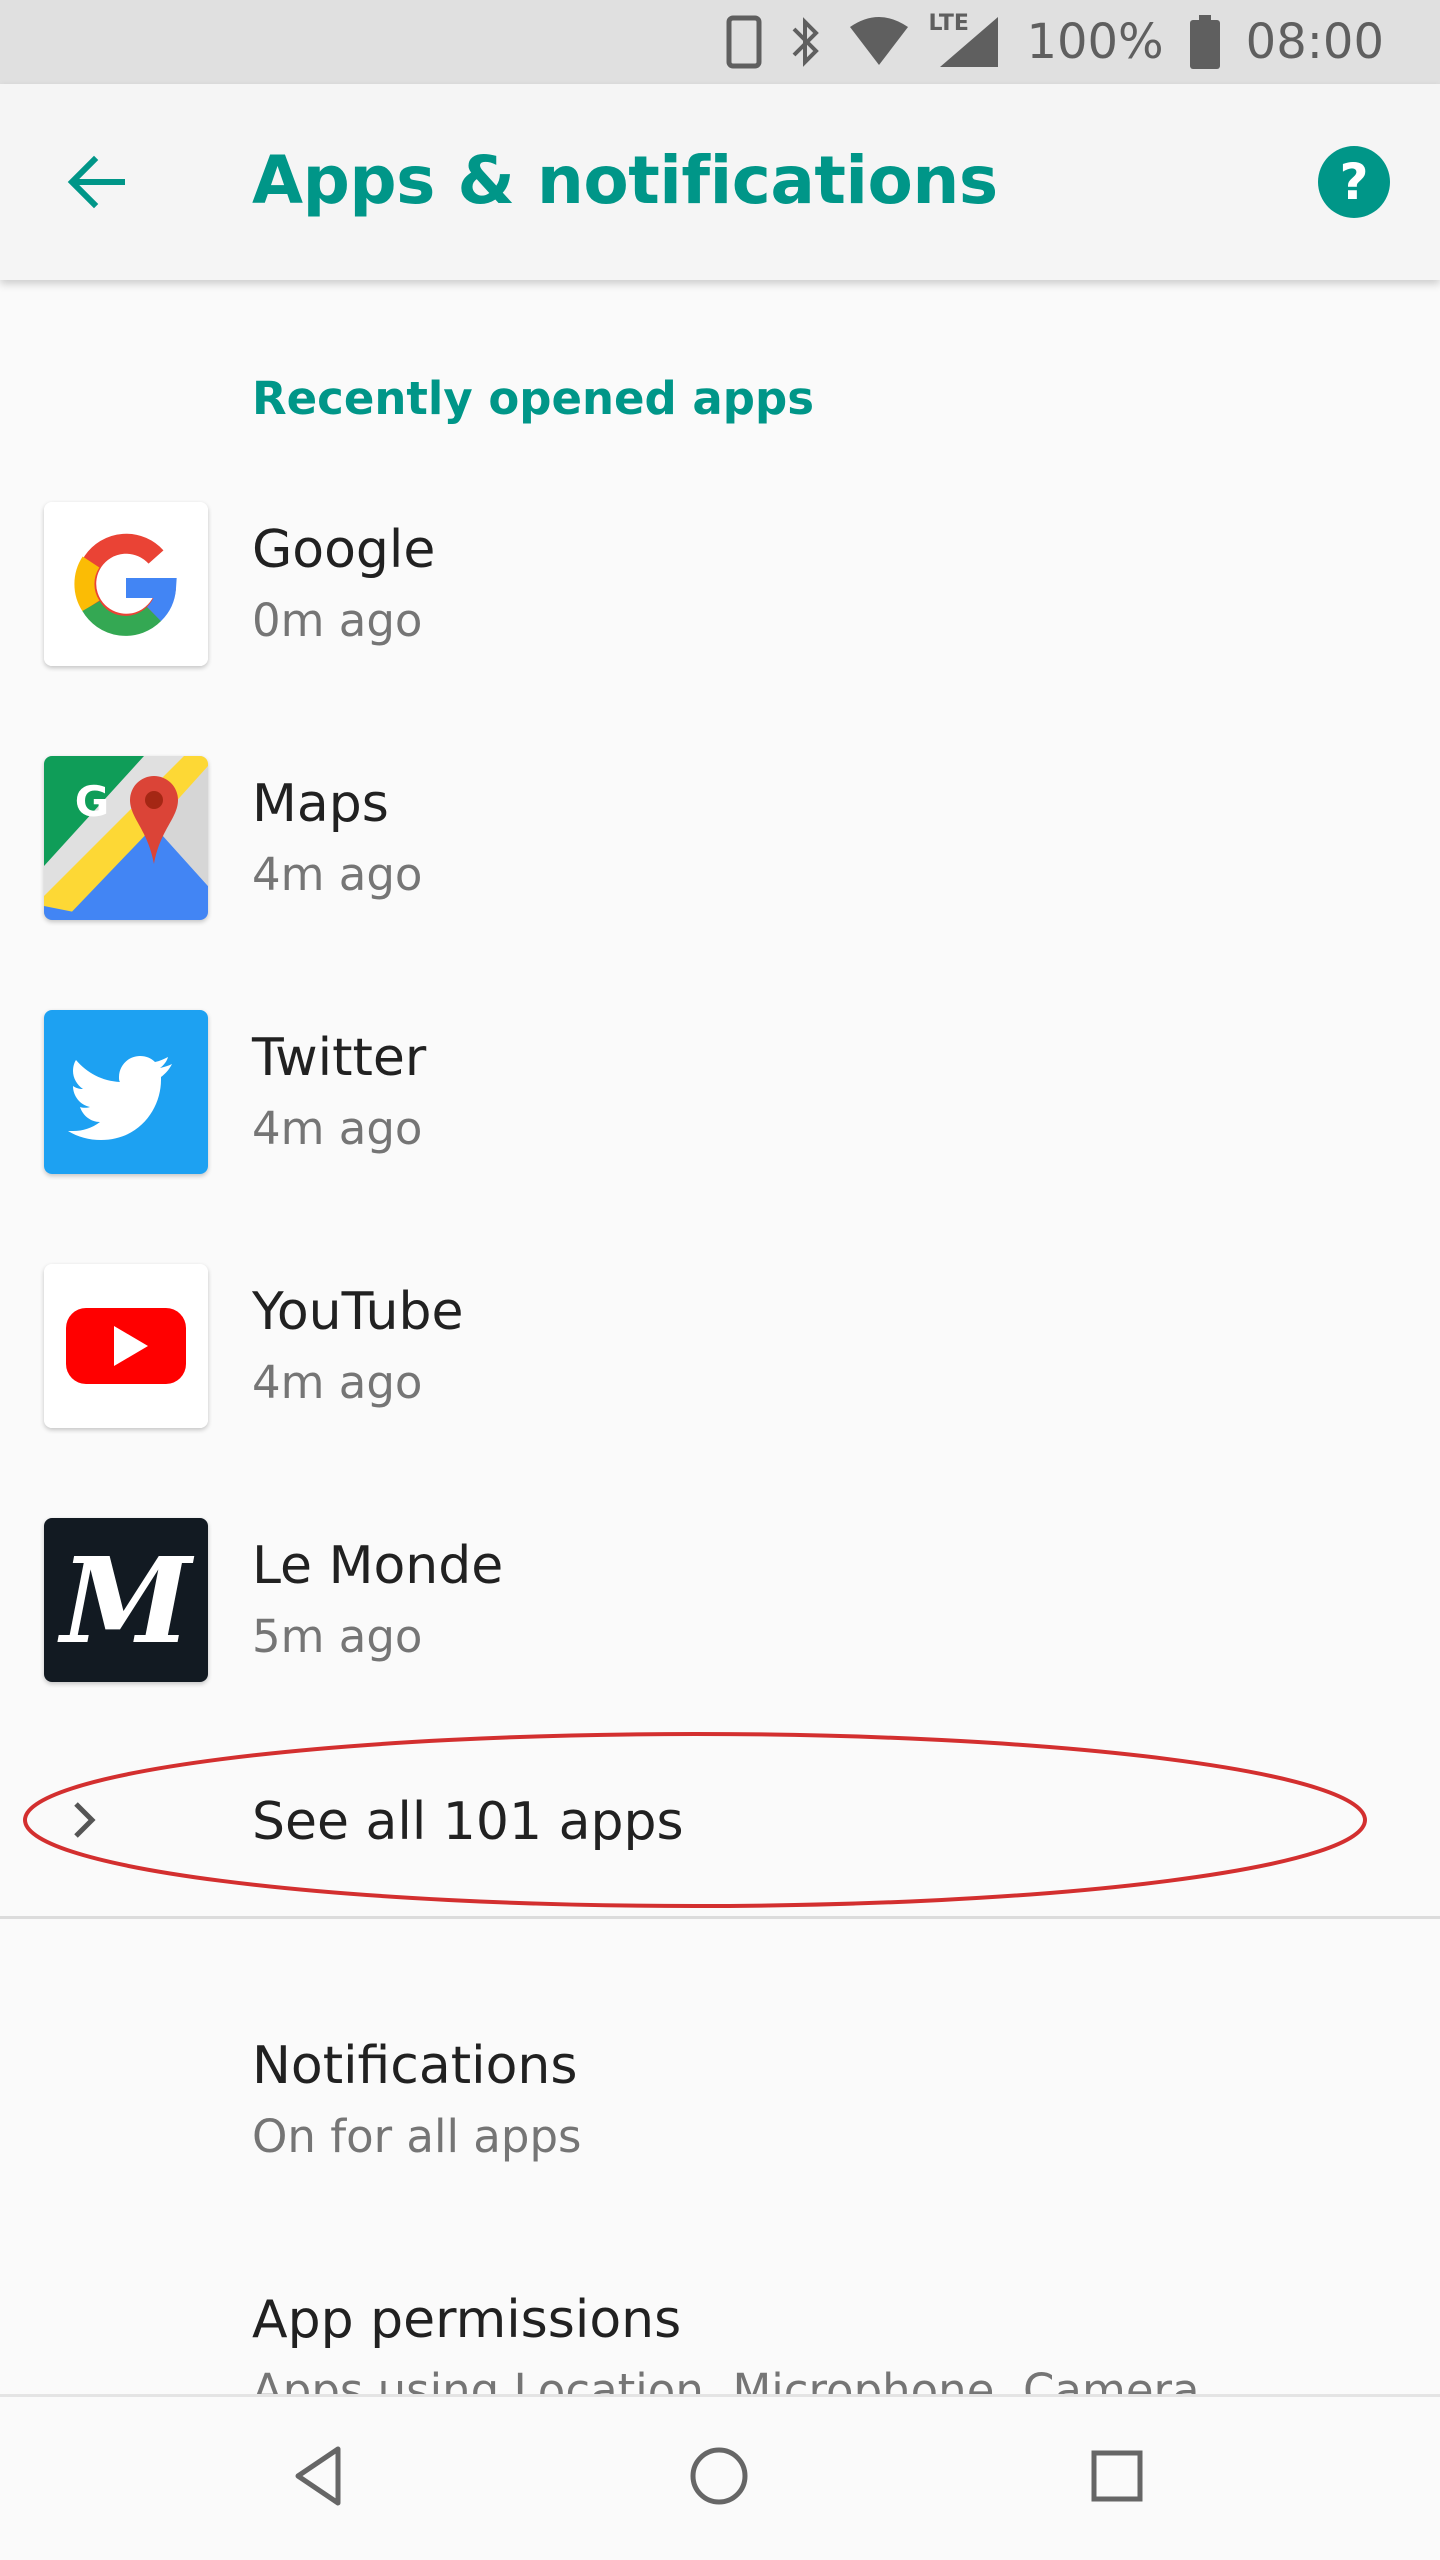 The width and height of the screenshot is (1440, 2560). I want to click on app-name: Twitter, so click(339, 1058).